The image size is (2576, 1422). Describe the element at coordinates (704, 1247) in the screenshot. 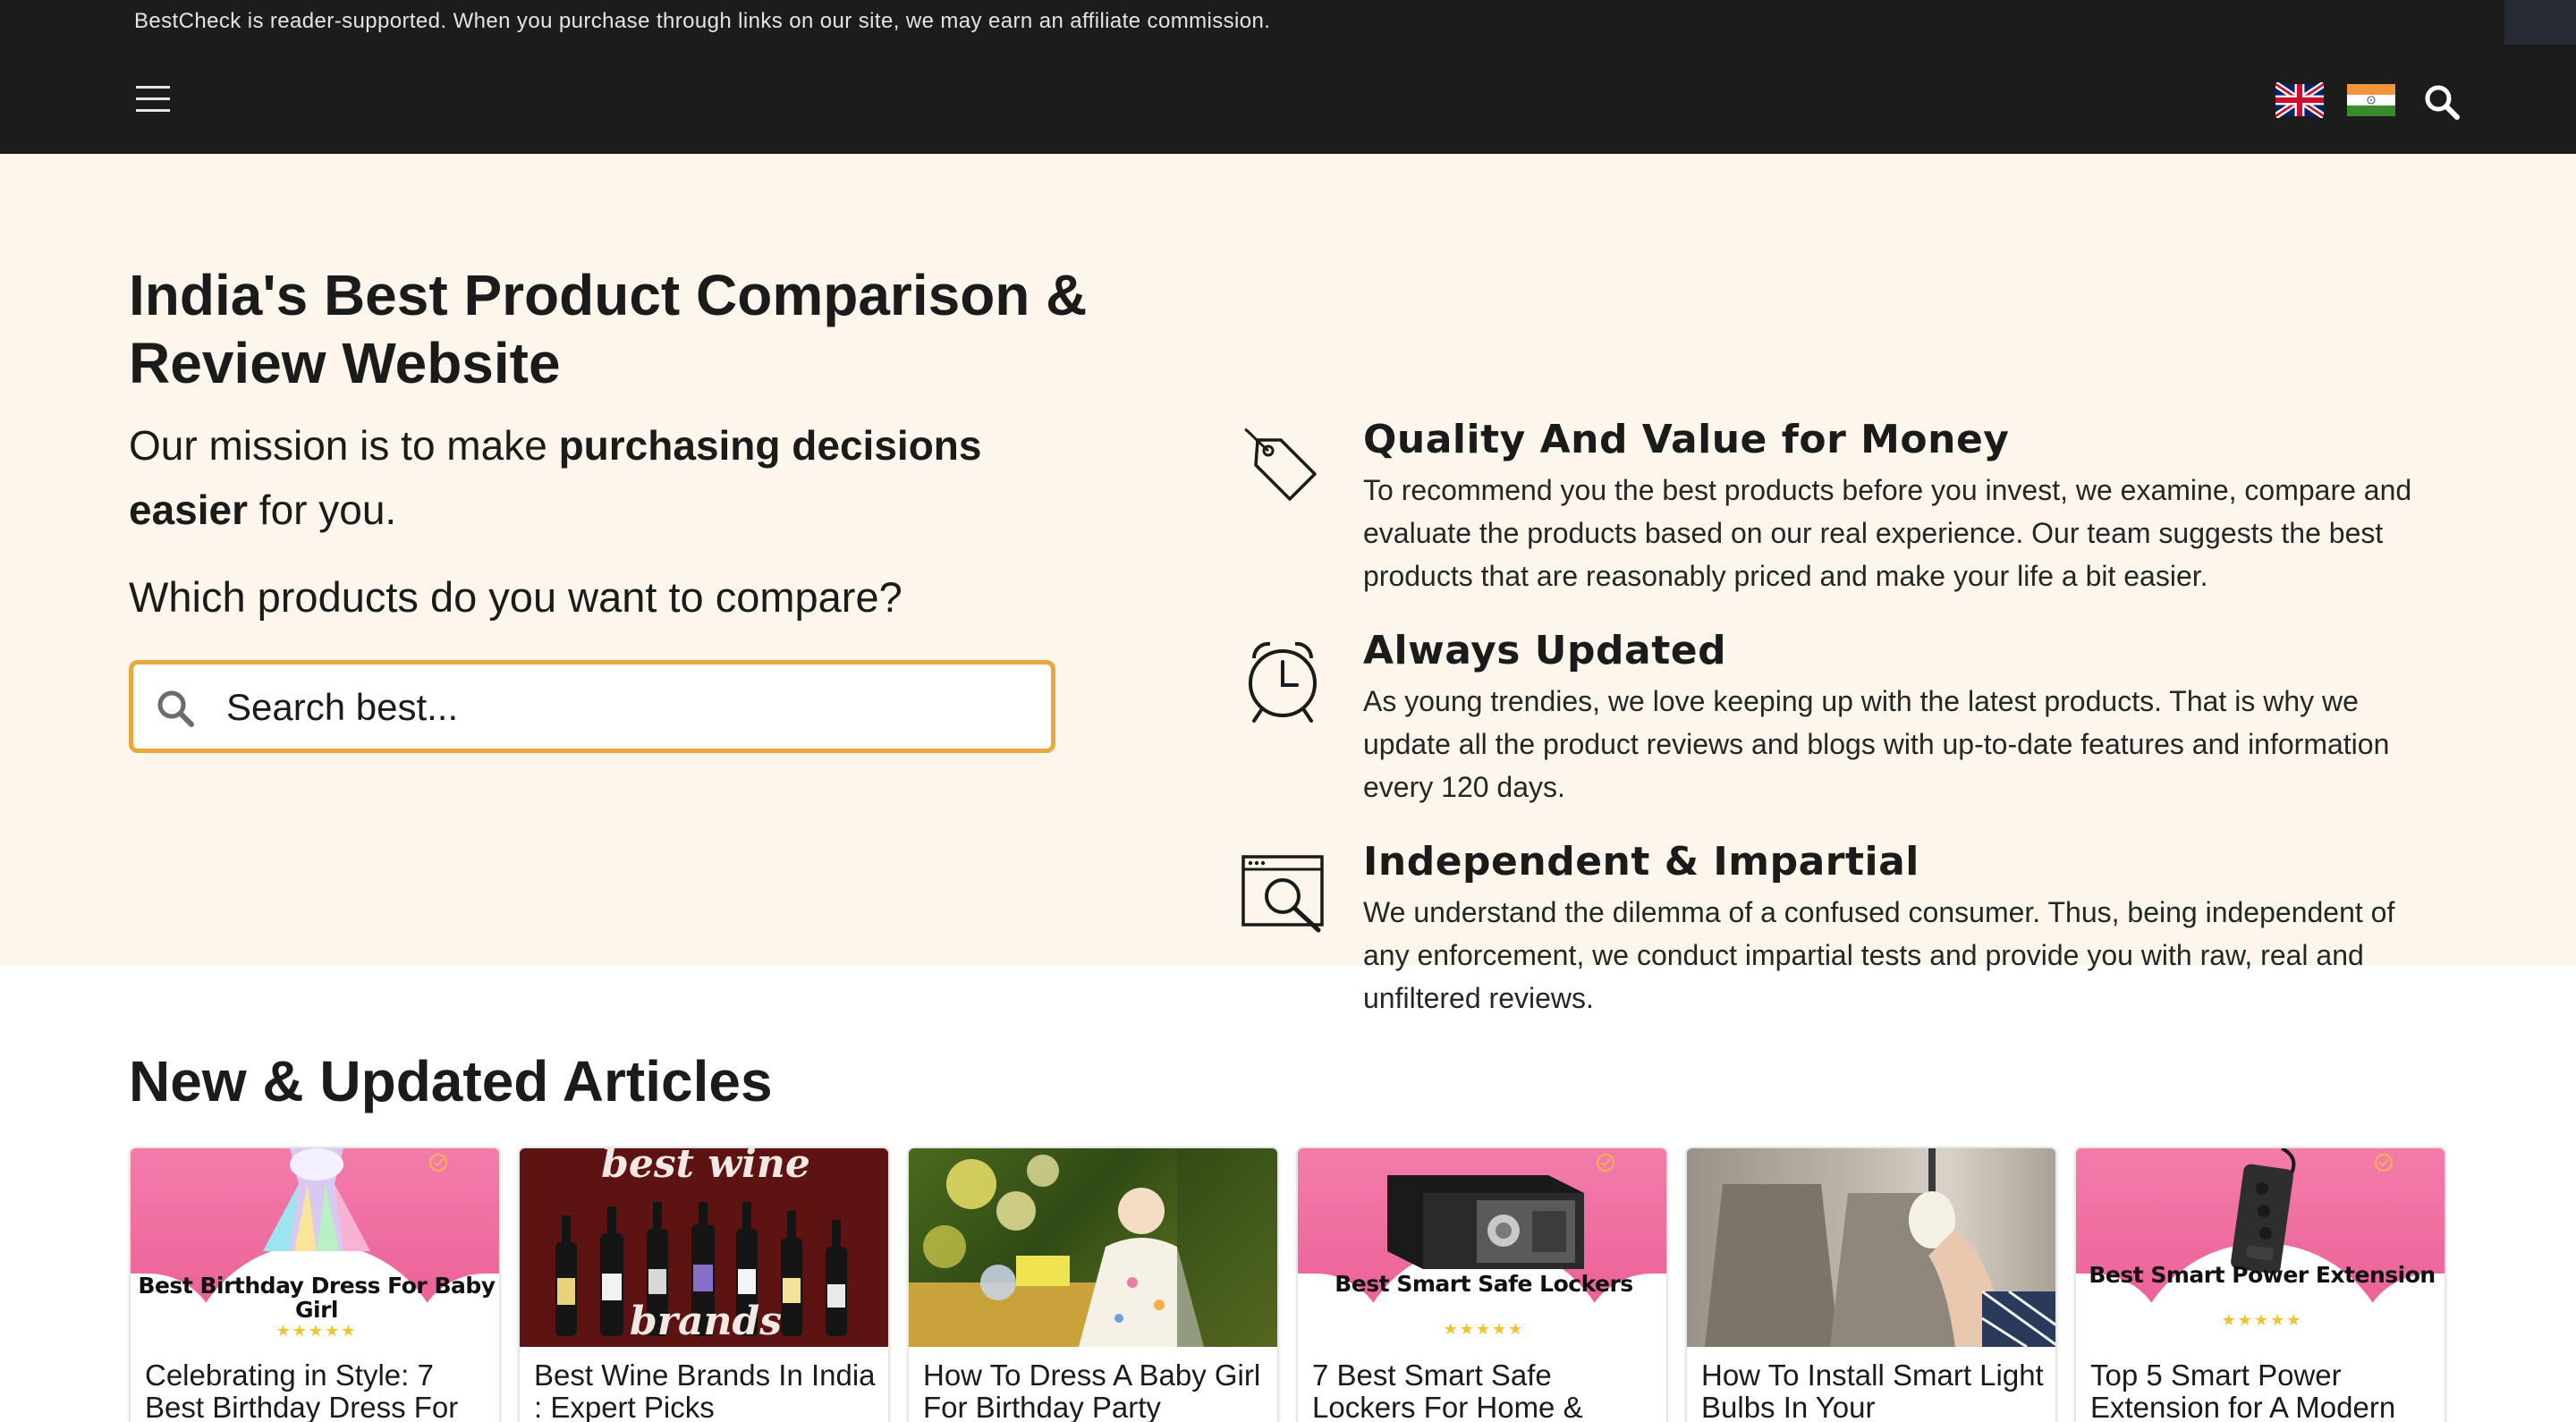

I see `article-thumbnail: best wine brands` at that location.